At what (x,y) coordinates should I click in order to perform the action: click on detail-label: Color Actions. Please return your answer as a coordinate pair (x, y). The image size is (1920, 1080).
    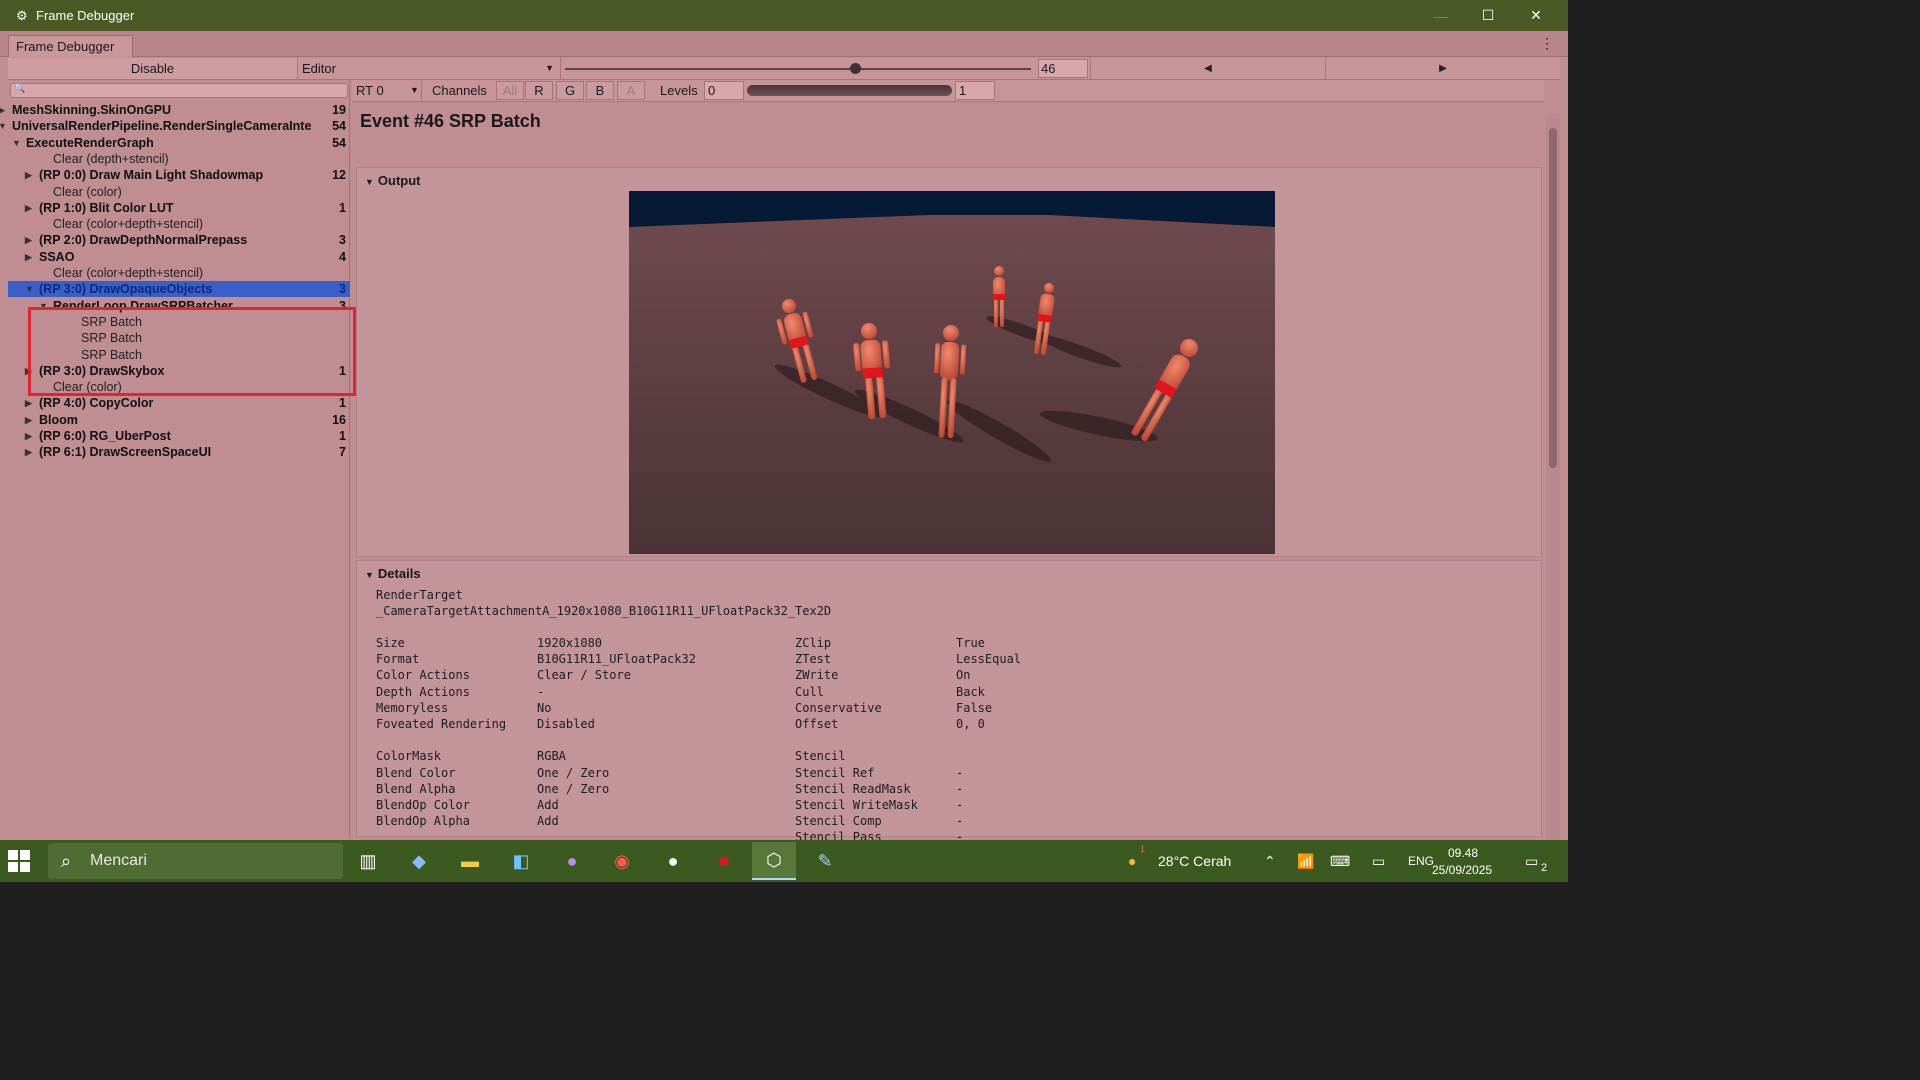
    Looking at the image, I should click on (423, 675).